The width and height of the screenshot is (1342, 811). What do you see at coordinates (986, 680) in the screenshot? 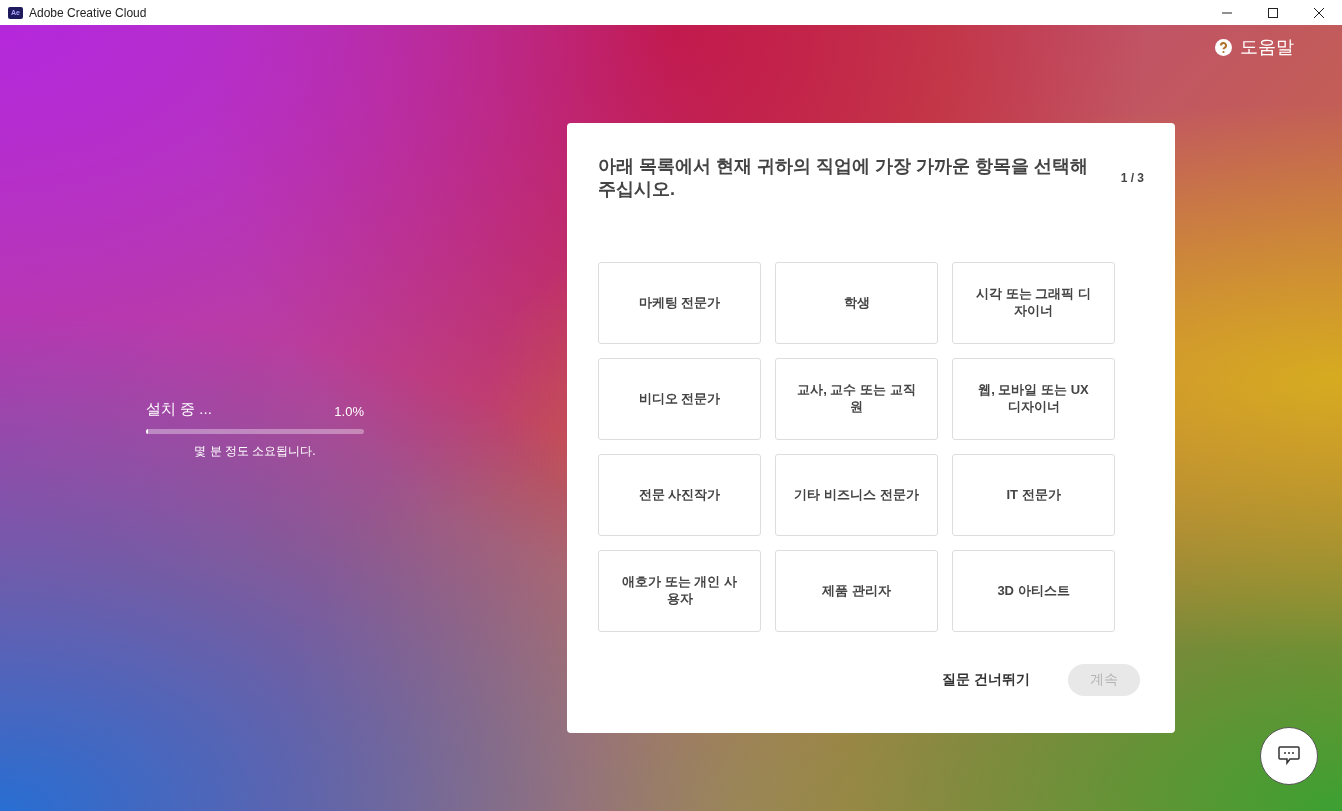
I see `skip-button: 질문 건너뛰기` at bounding box center [986, 680].